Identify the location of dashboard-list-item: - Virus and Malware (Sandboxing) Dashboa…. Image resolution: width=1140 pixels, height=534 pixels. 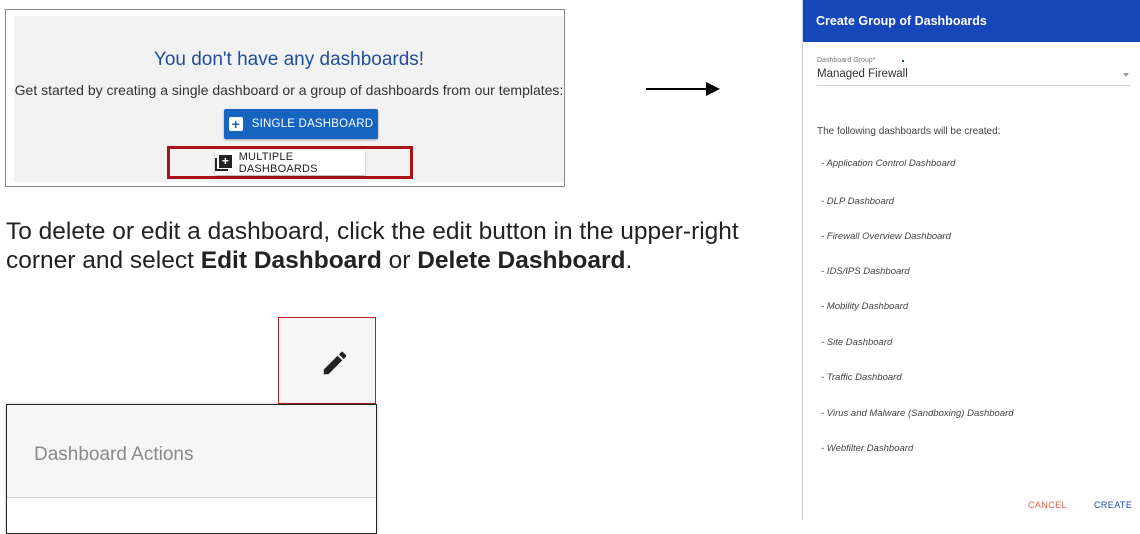
(917, 413).